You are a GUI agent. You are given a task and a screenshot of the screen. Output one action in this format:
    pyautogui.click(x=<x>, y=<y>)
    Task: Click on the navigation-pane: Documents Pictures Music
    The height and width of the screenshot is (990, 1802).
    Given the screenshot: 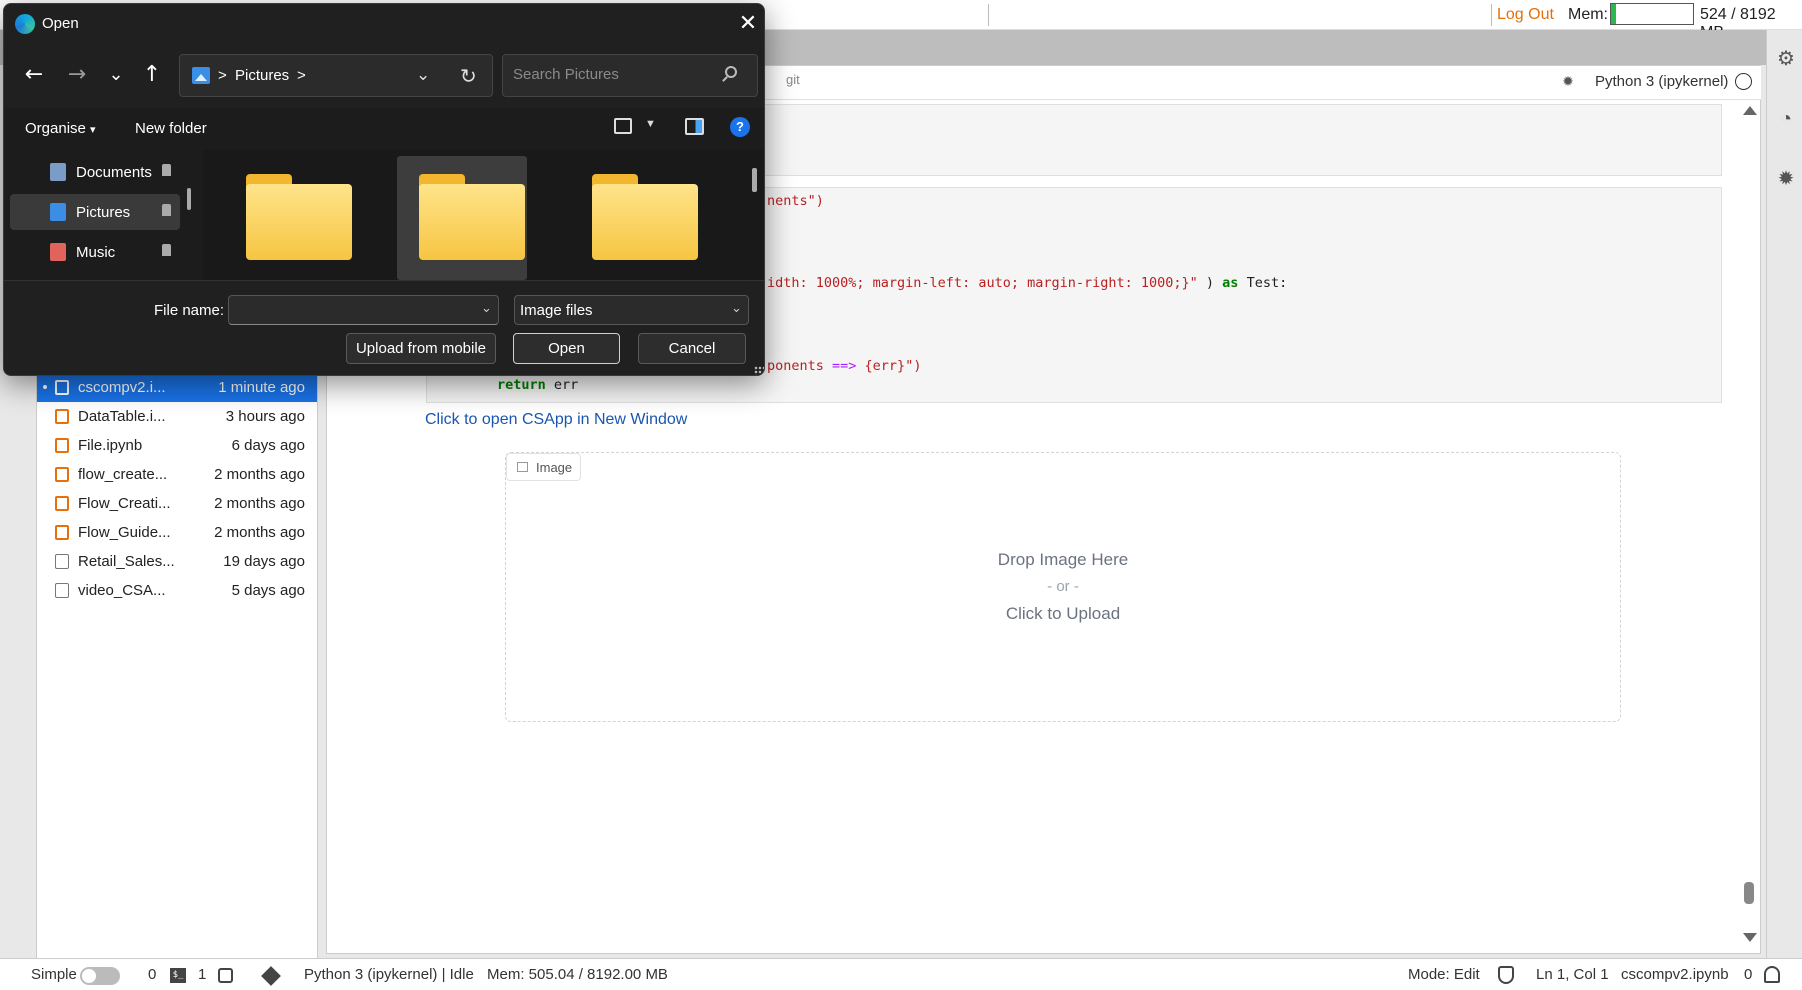 What is the action you would take?
    pyautogui.click(x=102, y=215)
    